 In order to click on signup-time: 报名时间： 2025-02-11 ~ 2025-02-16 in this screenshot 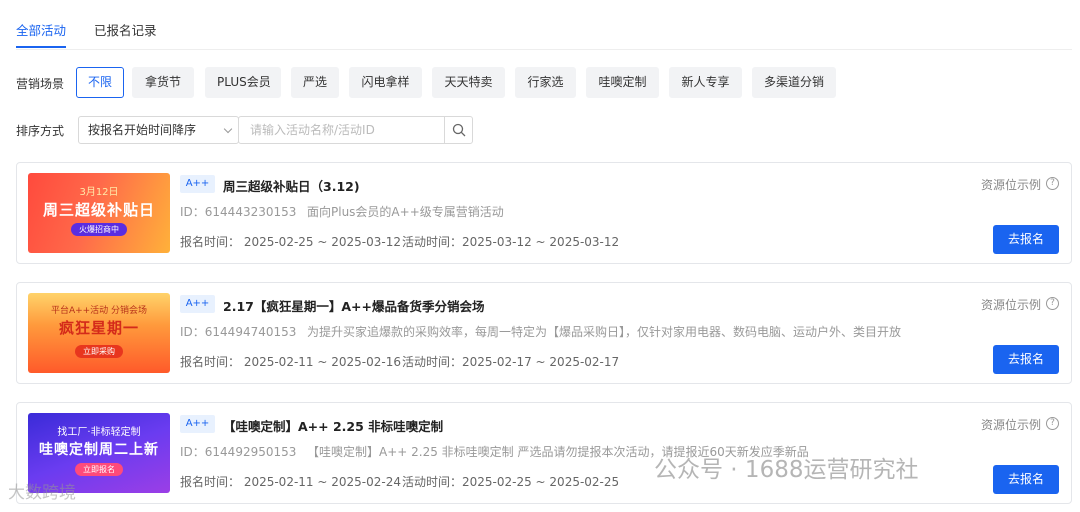, I will do `click(290, 362)`.